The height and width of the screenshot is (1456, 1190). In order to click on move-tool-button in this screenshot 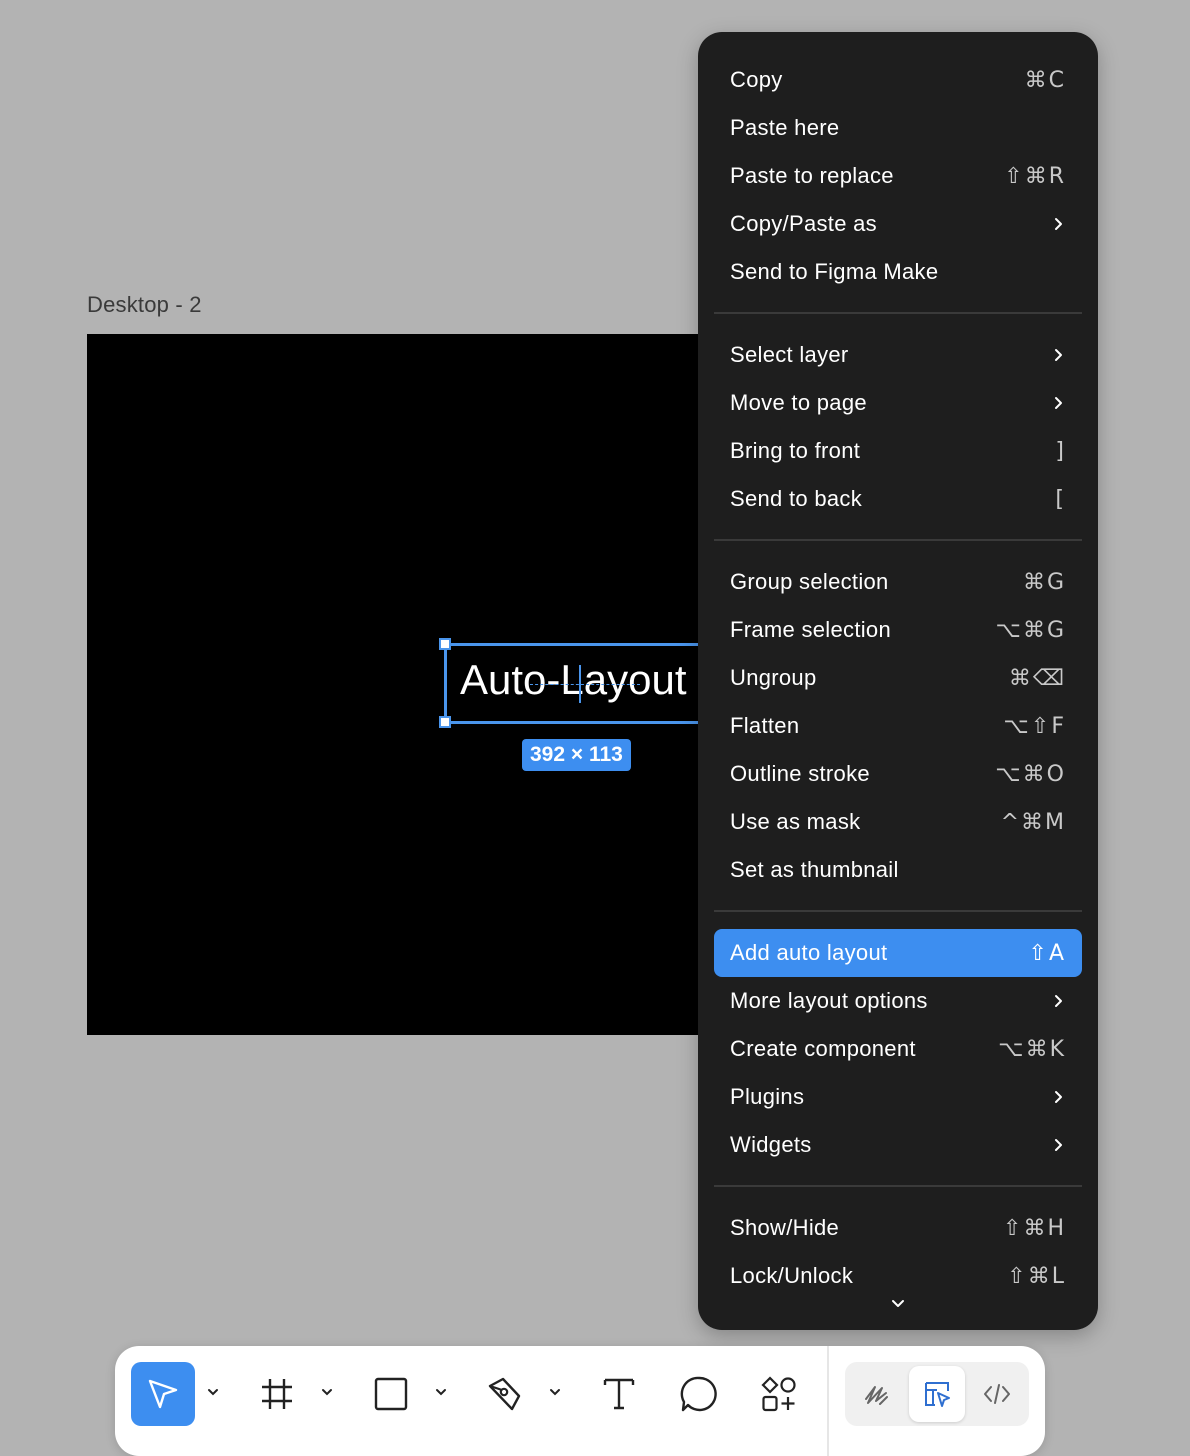, I will do `click(163, 1394)`.